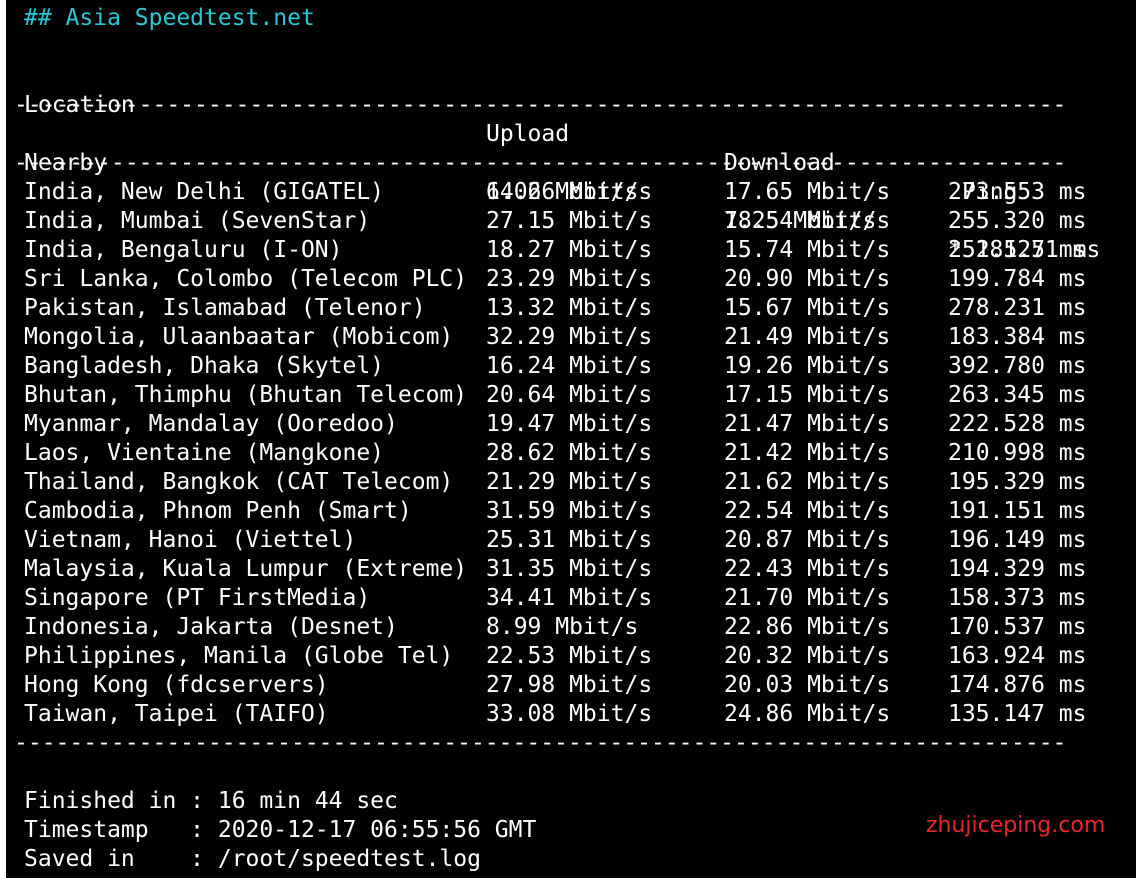 The image size is (1136, 878). I want to click on row-location: Pakistan, Islamabad (Telenor), so click(225, 308).